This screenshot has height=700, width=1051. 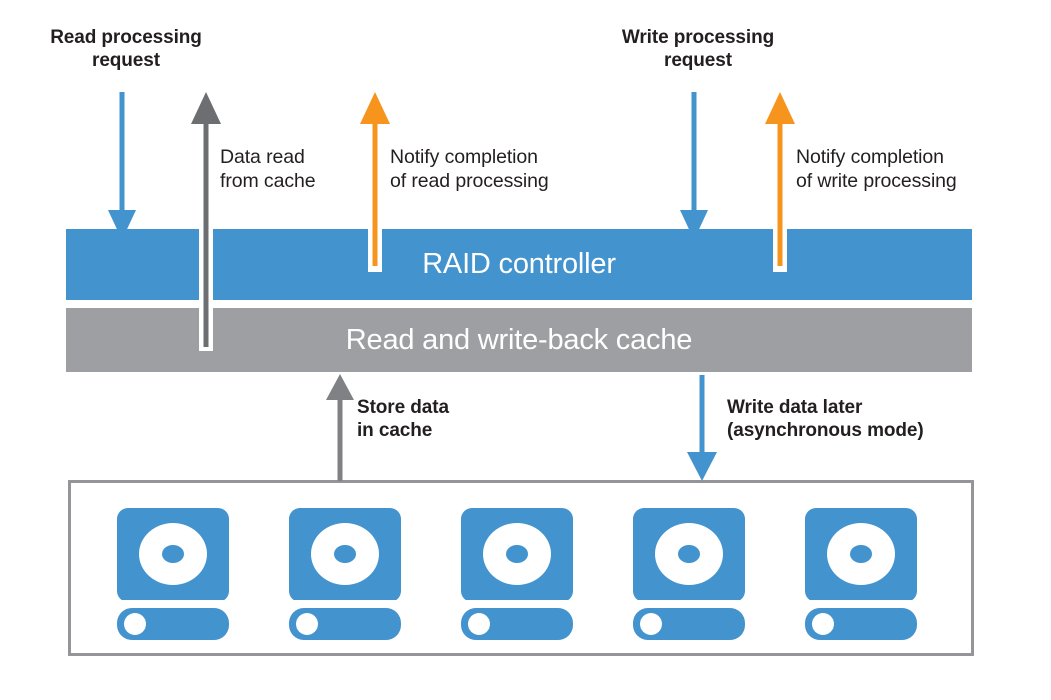 I want to click on write-later-arrow, so click(x=702, y=428).